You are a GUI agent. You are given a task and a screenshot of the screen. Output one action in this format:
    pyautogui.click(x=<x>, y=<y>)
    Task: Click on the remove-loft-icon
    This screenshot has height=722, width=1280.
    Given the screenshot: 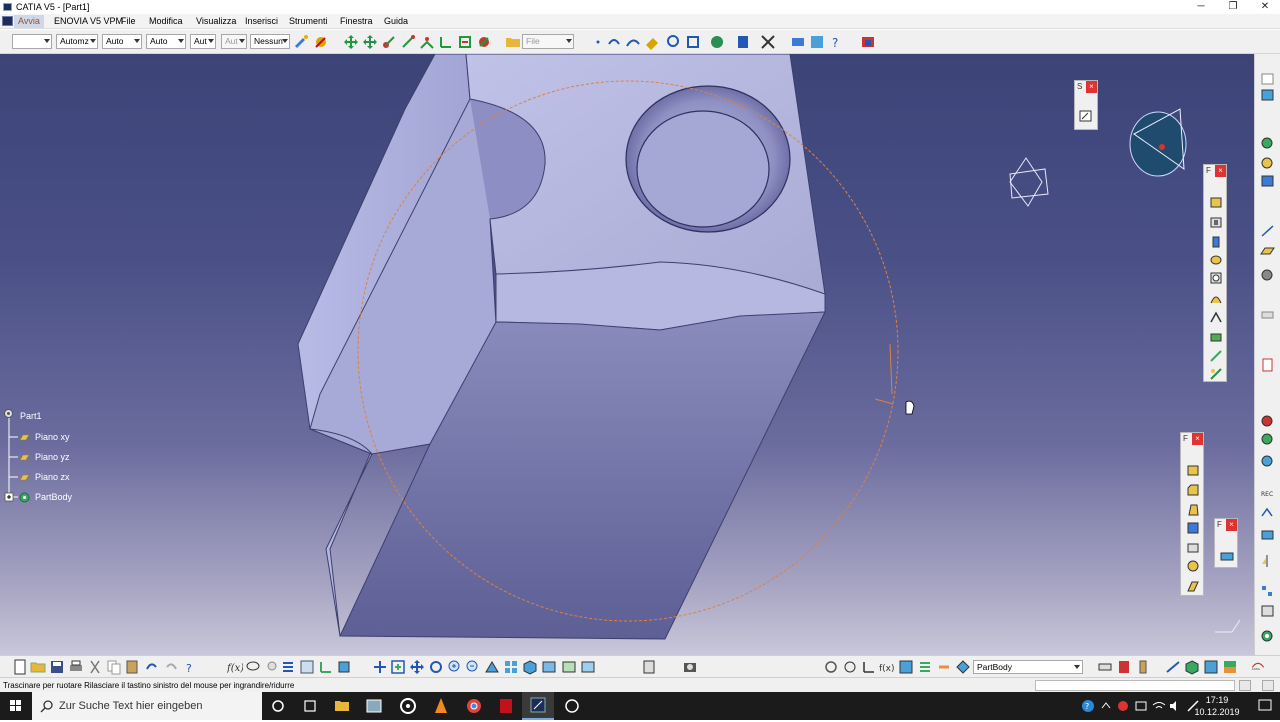 What is the action you would take?
    pyautogui.click(x=1216, y=374)
    